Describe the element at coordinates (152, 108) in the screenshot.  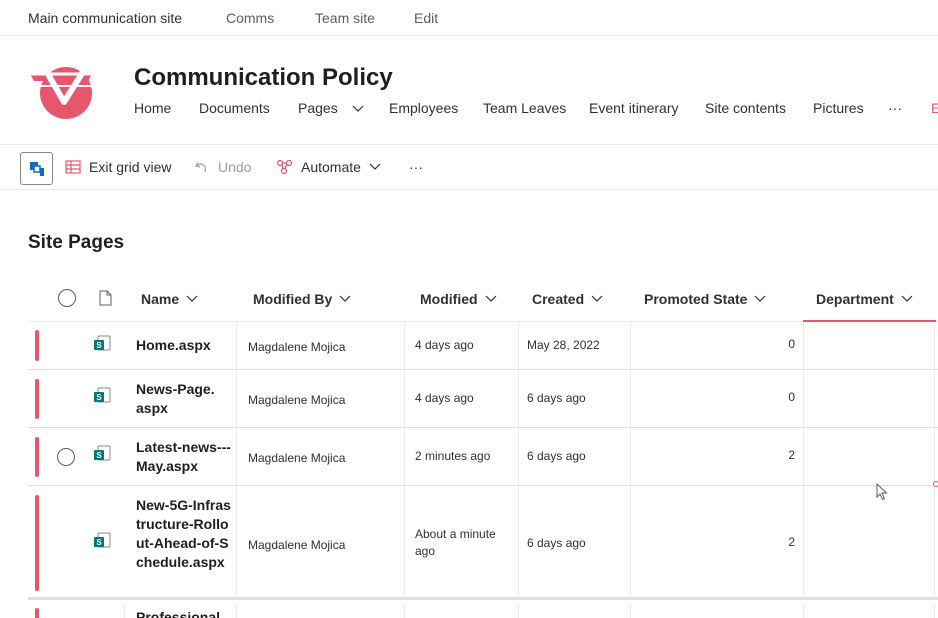
I see `nav-home: Home` at that location.